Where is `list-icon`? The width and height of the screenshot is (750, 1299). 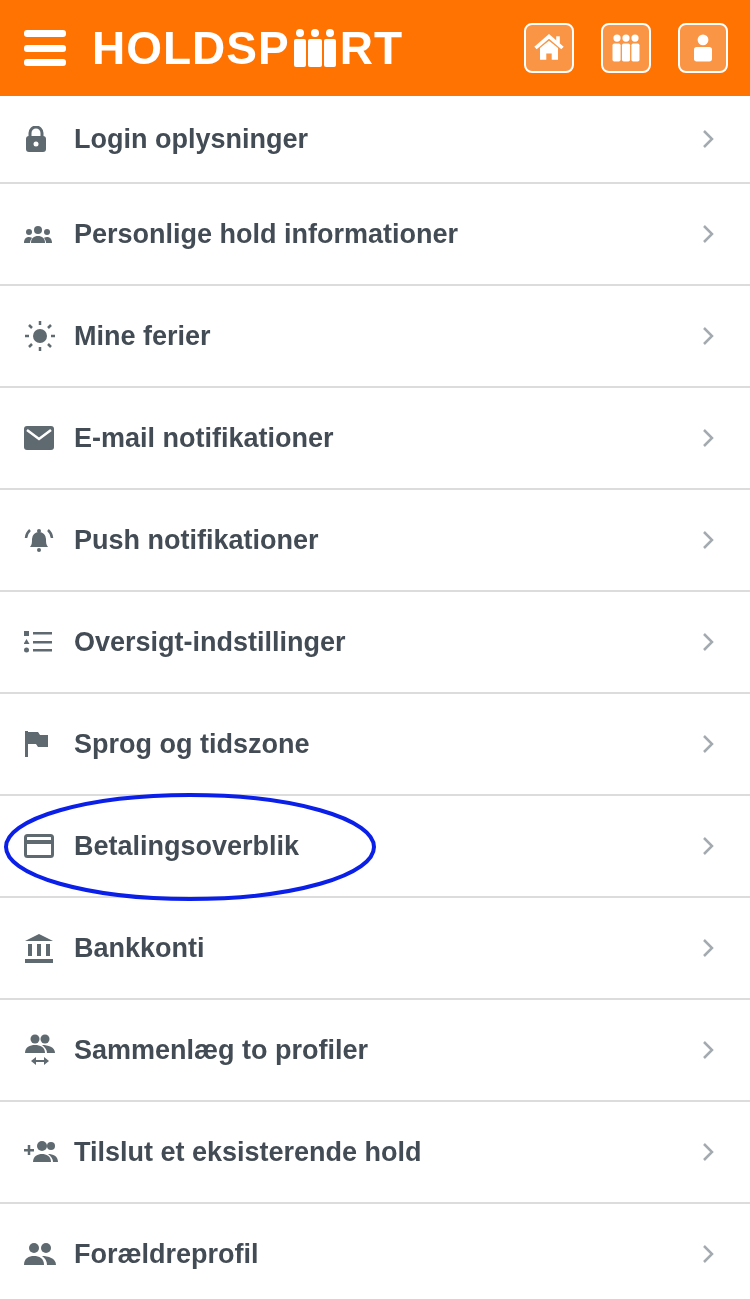 list-icon is located at coordinates (38, 642).